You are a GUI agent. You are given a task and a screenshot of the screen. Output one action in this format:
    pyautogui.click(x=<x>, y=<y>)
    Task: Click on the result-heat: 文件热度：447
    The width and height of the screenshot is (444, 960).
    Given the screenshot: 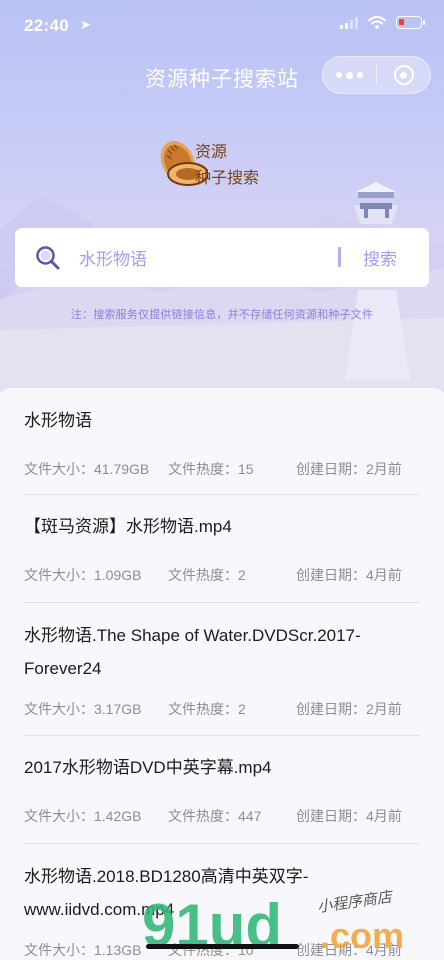 What is the action you would take?
    pyautogui.click(x=215, y=816)
    